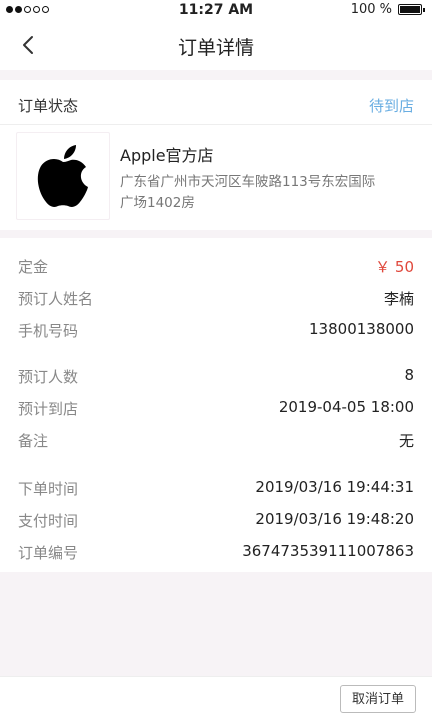  What do you see at coordinates (371, 9) in the screenshot?
I see `battery-percentage: 100 %` at bounding box center [371, 9].